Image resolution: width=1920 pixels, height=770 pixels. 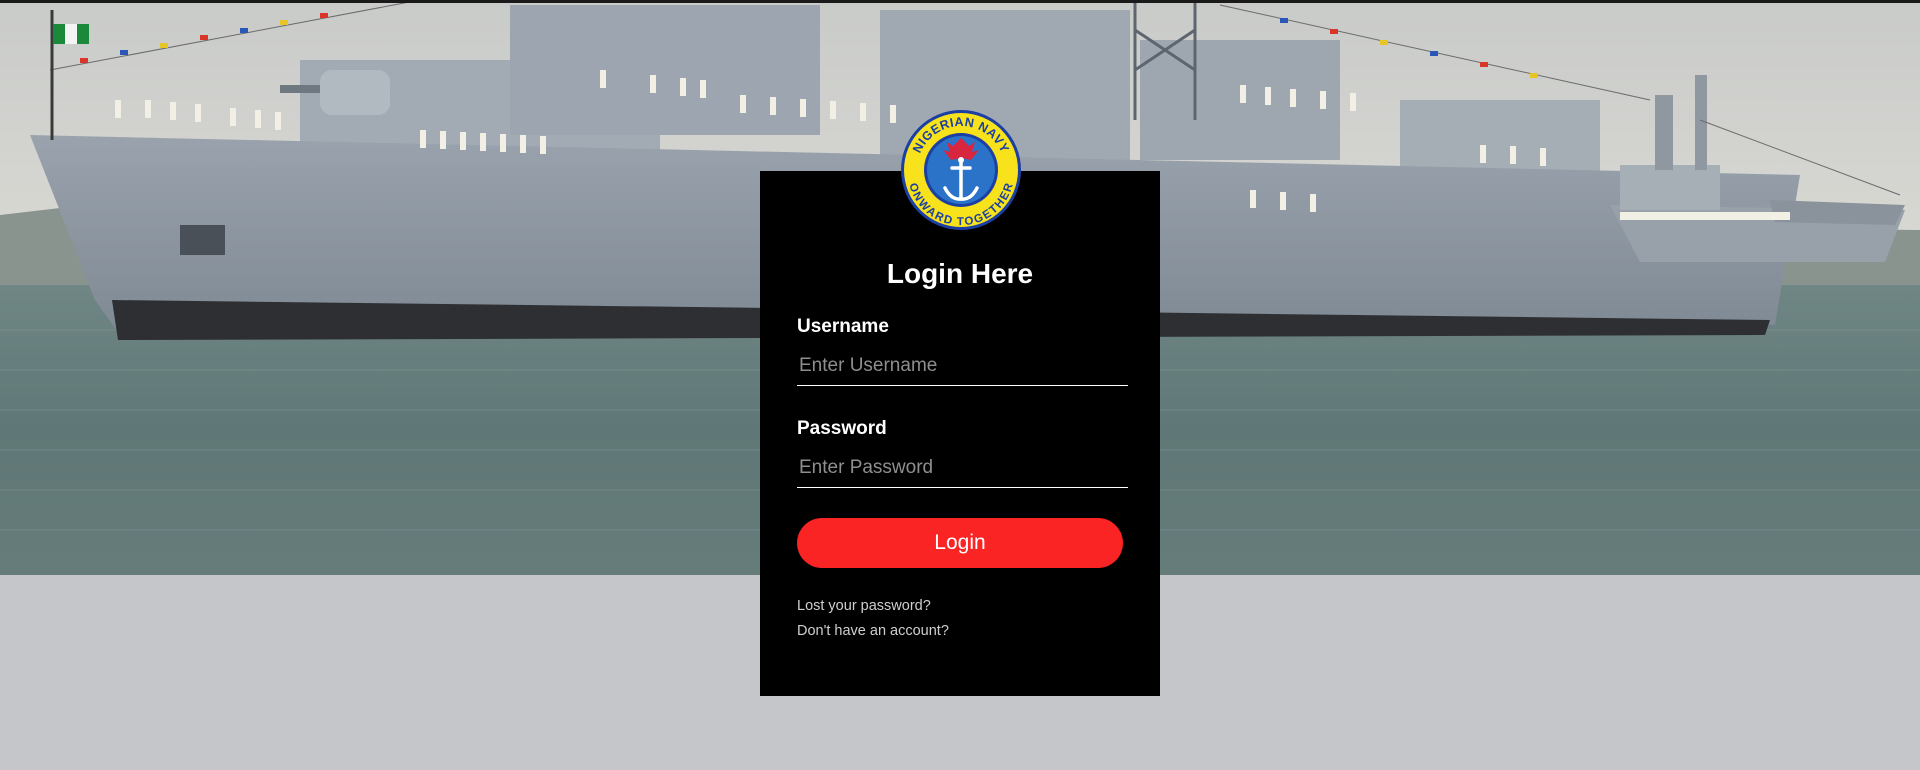 I want to click on lost-password-link: Lost your password?, so click(x=864, y=606).